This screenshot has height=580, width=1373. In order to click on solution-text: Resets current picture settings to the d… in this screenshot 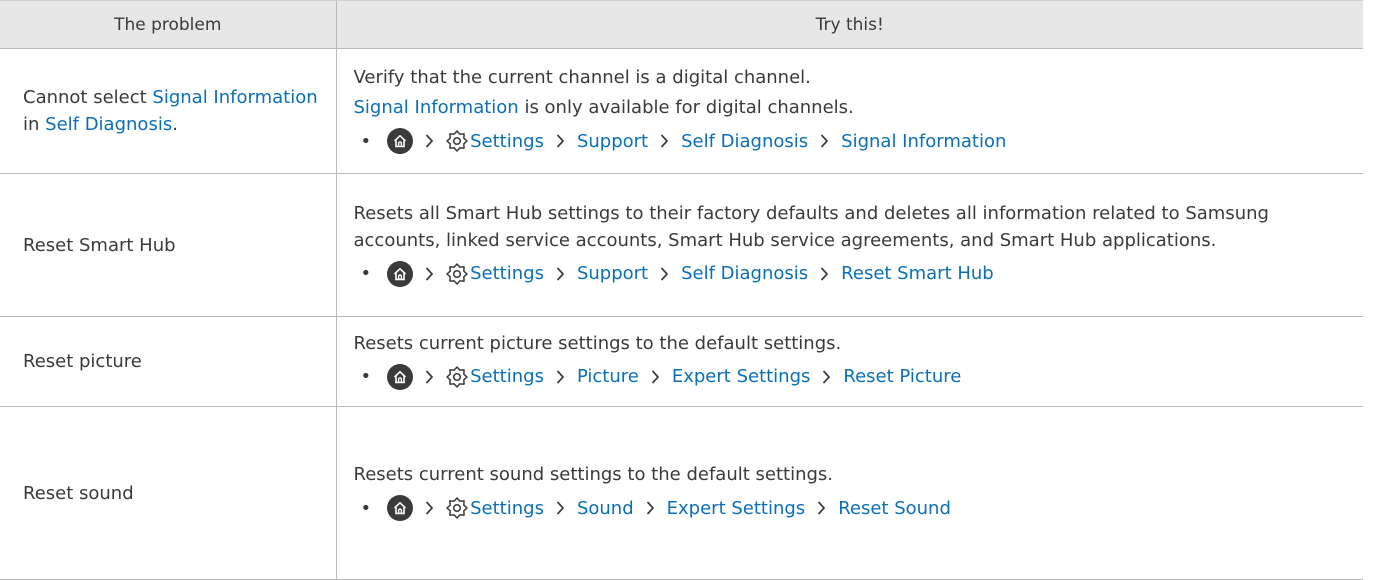, I will do `click(853, 343)`.